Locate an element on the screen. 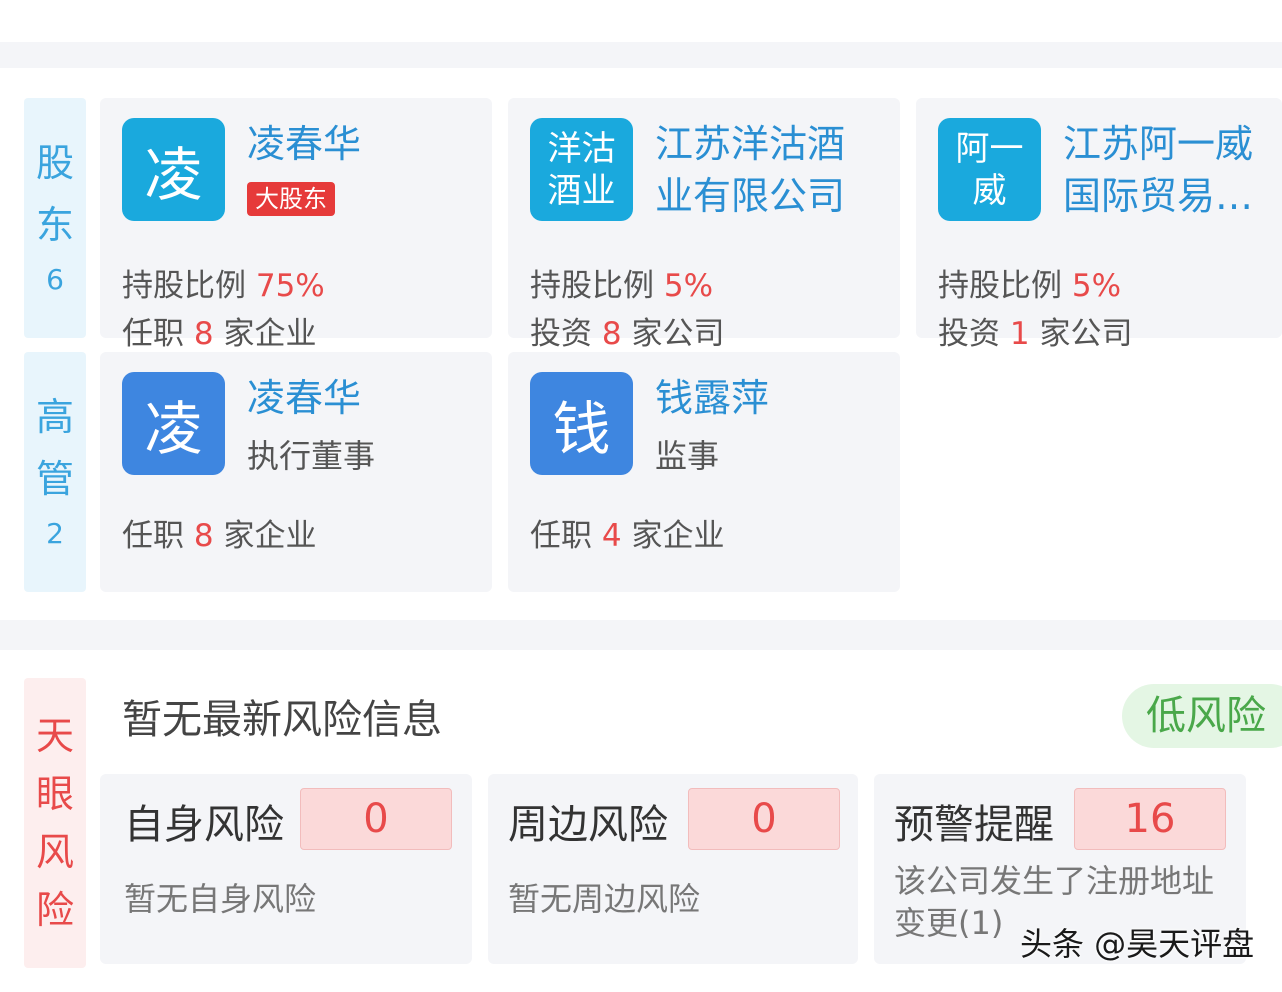 This screenshot has width=1282, height=992. shareholders-tab: 股东 6 is located at coordinates (55, 218).